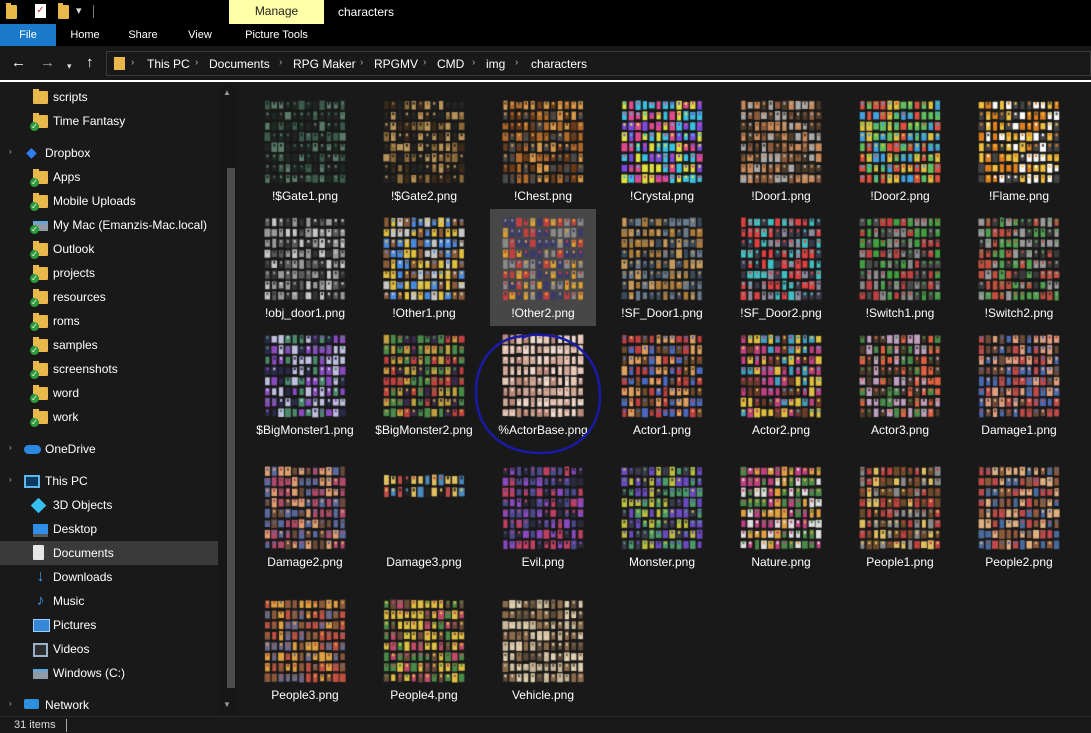 This screenshot has width=1091, height=733. I want to click on nav-item-dropbox: › ◆ Dropbox, so click(109, 153).